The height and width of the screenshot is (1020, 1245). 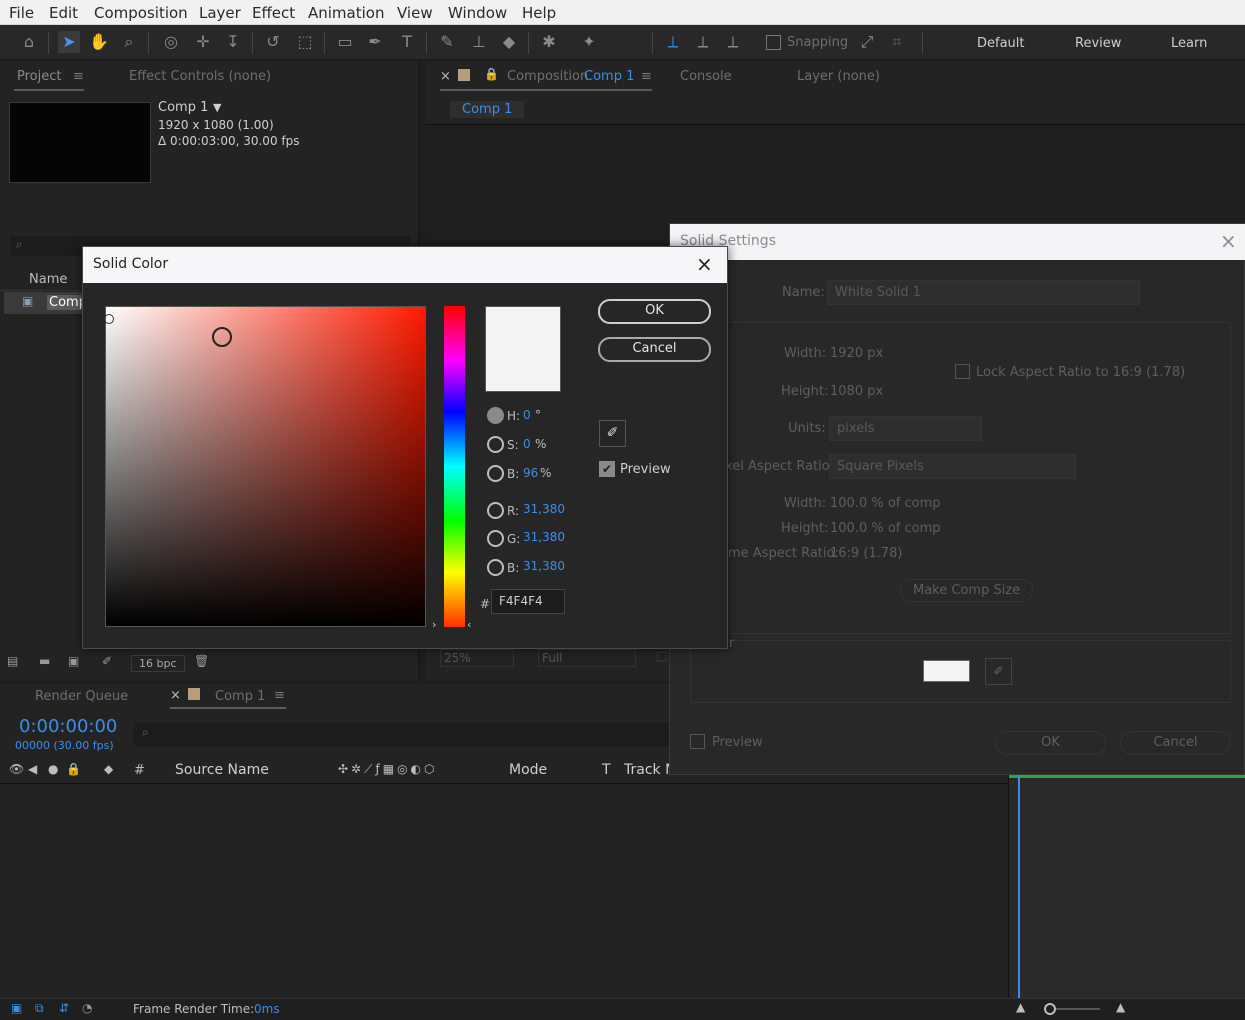 What do you see at coordinates (201, 661) in the screenshot?
I see `trash-icon: 🗑` at bounding box center [201, 661].